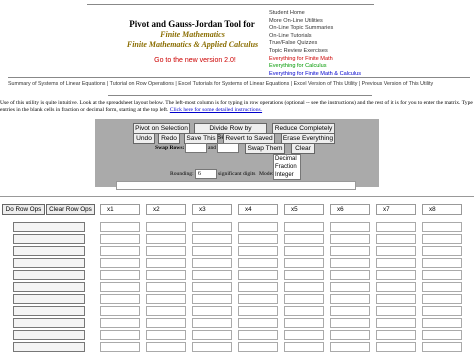  What do you see at coordinates (287, 159) in the screenshot?
I see `mode-option: Decimal` at bounding box center [287, 159].